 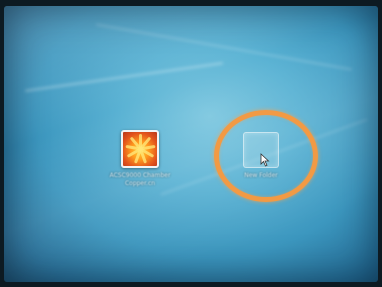 What do you see at coordinates (265, 160) in the screenshot?
I see `mouse-cursor-icon` at bounding box center [265, 160].